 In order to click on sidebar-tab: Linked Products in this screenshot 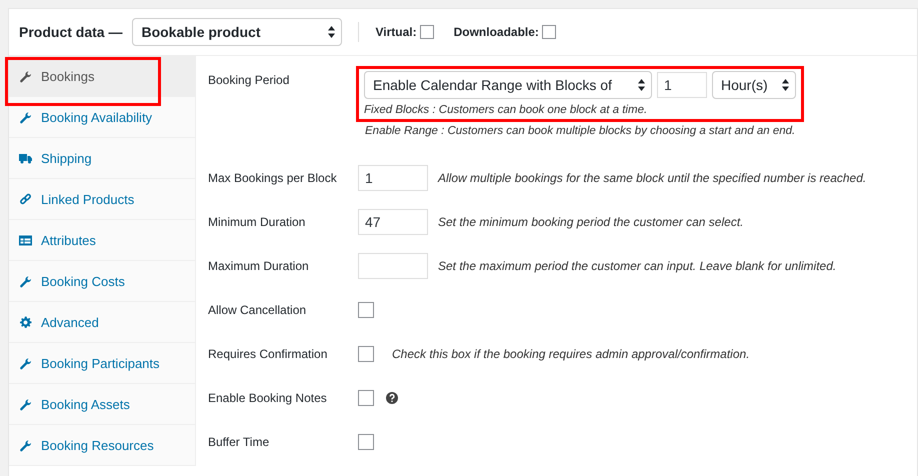, I will do `click(102, 199)`.